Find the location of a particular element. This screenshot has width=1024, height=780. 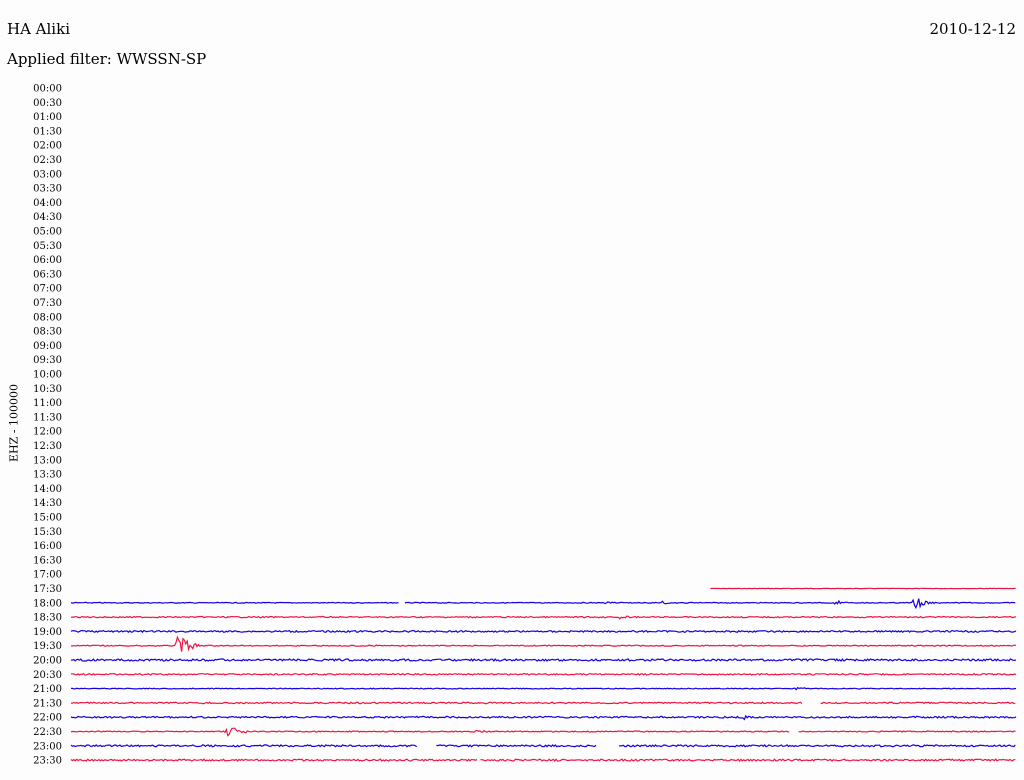

trace-22:30 is located at coordinates (543, 732).